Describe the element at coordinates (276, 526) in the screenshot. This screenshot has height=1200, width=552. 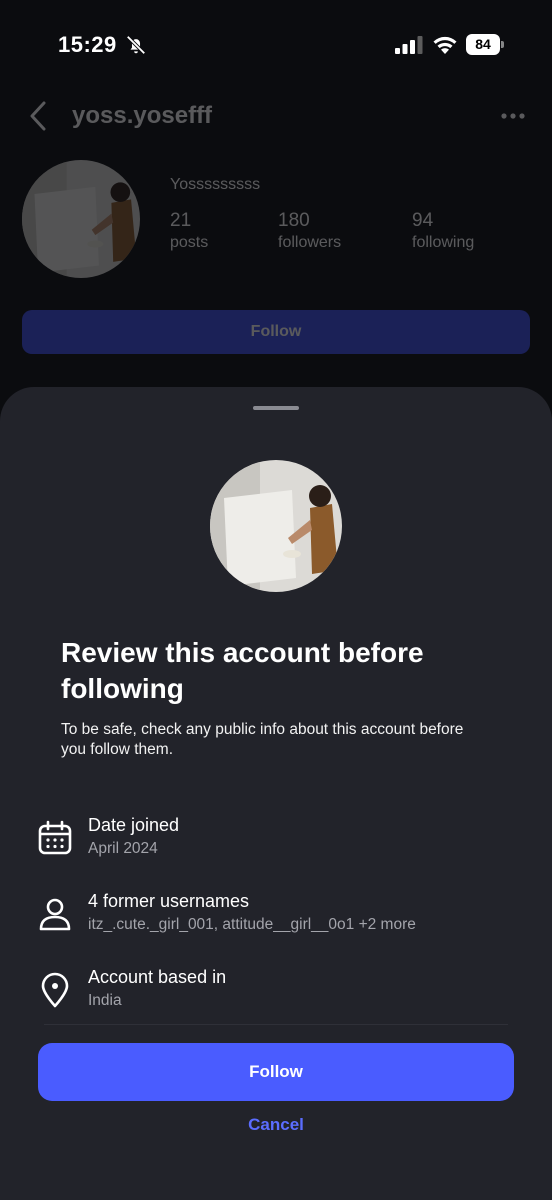
I see `sheet-avatar` at that location.